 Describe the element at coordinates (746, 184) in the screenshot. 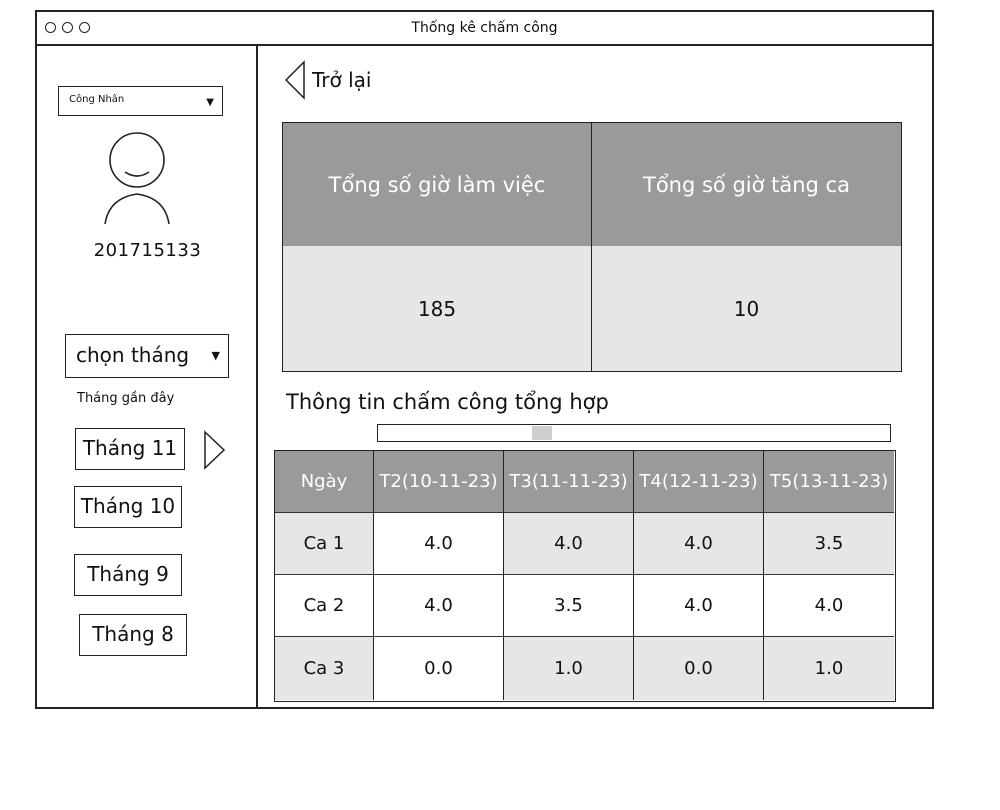

I see `summary-header-overtime: Tổng số giờ tăng ca` at that location.